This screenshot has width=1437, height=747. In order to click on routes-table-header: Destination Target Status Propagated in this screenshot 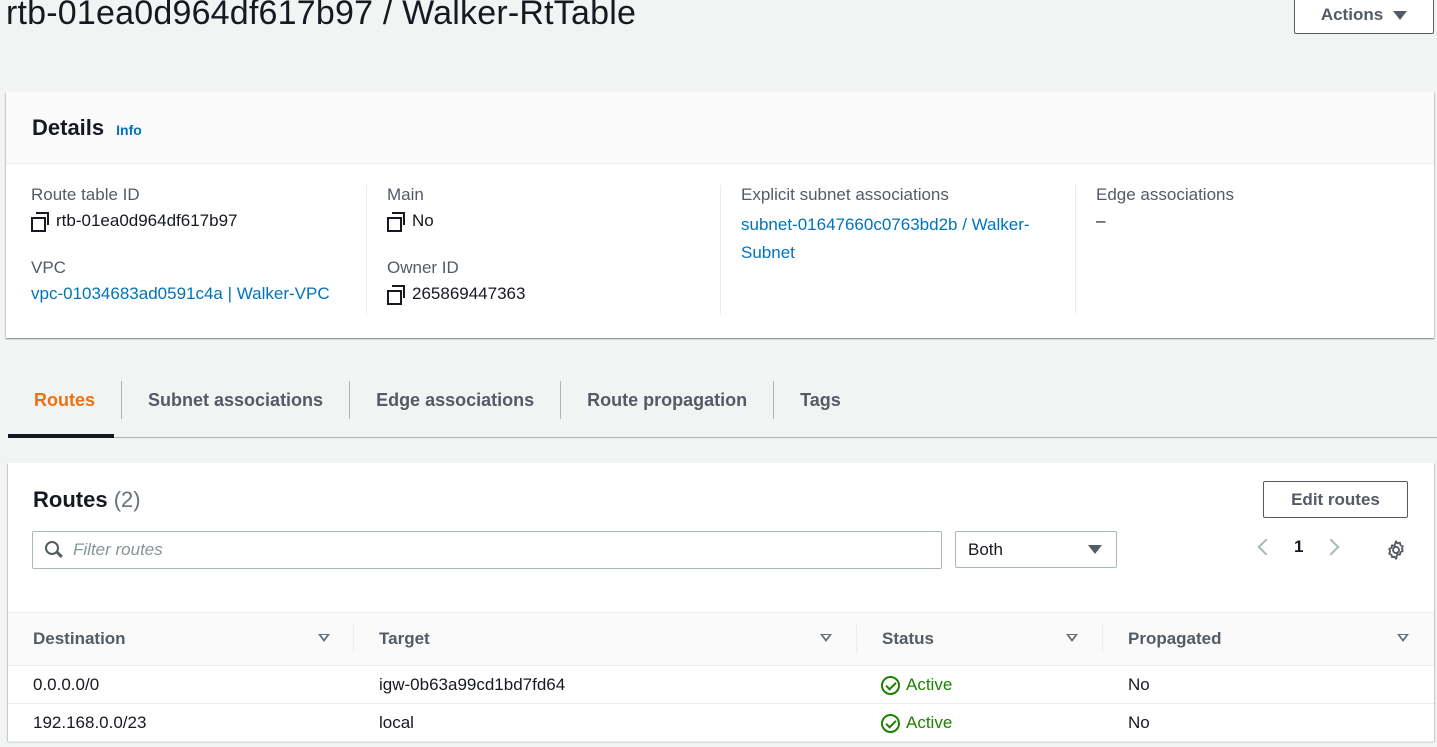, I will do `click(721, 639)`.